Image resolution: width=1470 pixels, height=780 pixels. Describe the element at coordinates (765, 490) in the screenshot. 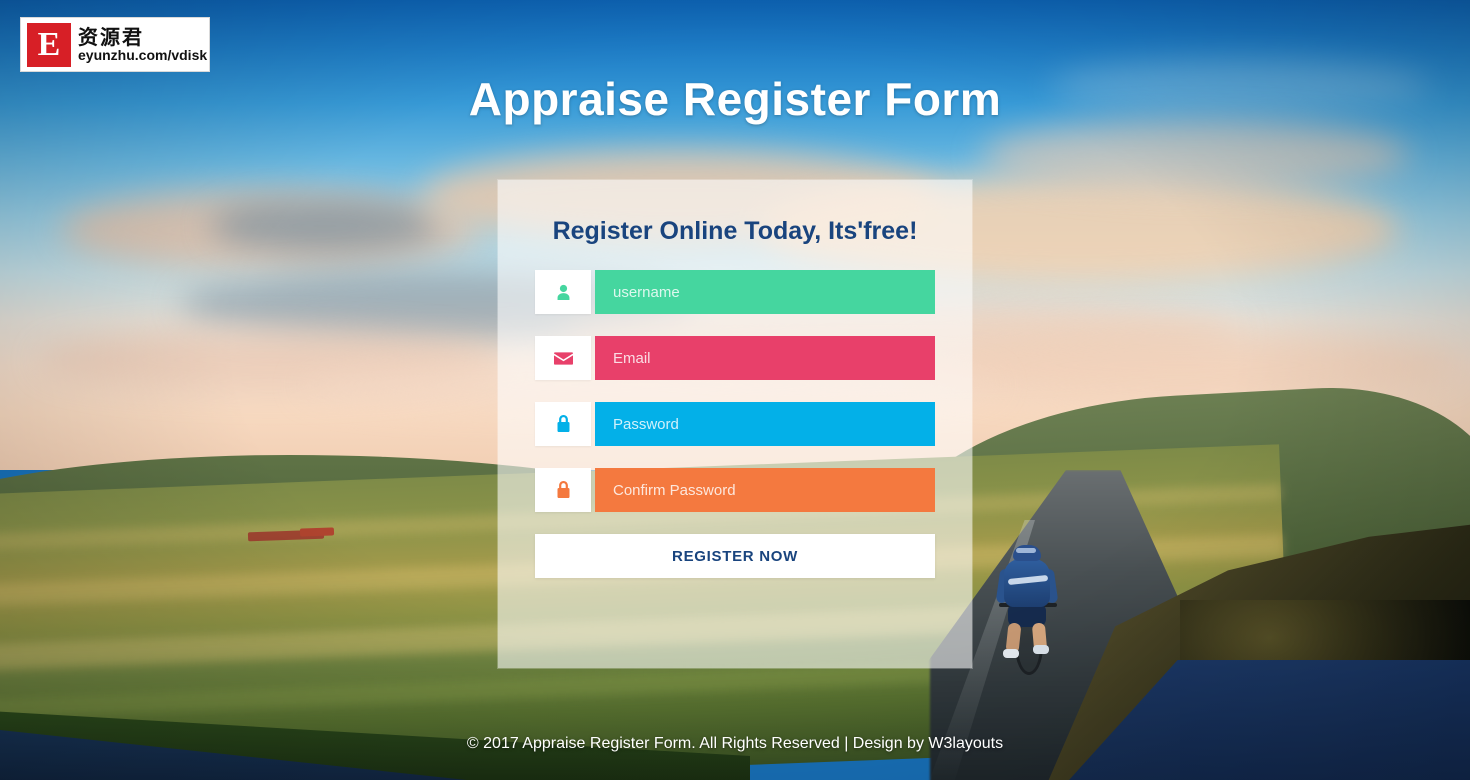

I see `confirm-password-input` at that location.